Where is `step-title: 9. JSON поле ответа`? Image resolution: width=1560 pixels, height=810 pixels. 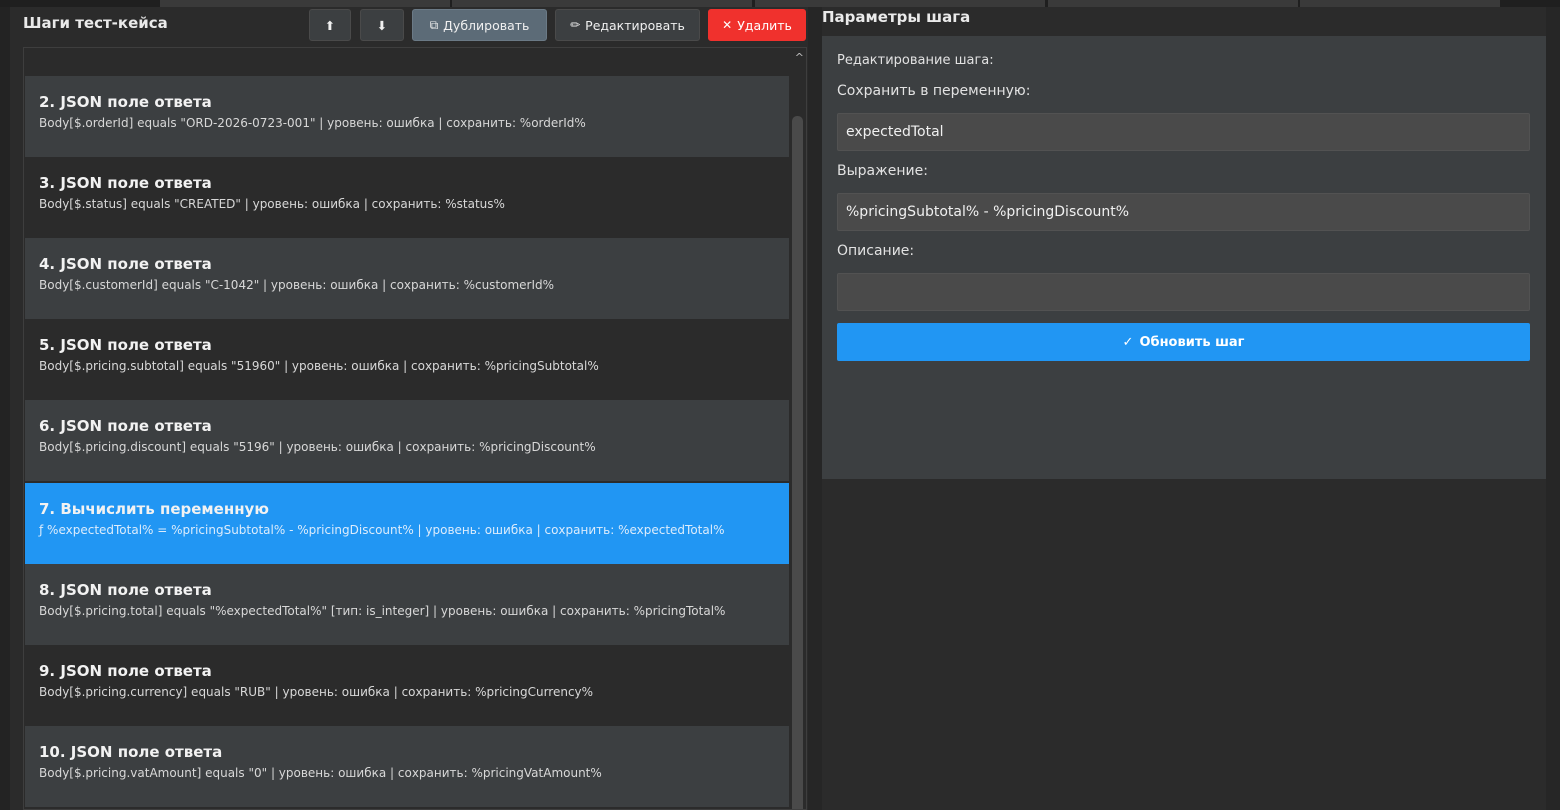 step-title: 9. JSON поле ответа is located at coordinates (125, 671).